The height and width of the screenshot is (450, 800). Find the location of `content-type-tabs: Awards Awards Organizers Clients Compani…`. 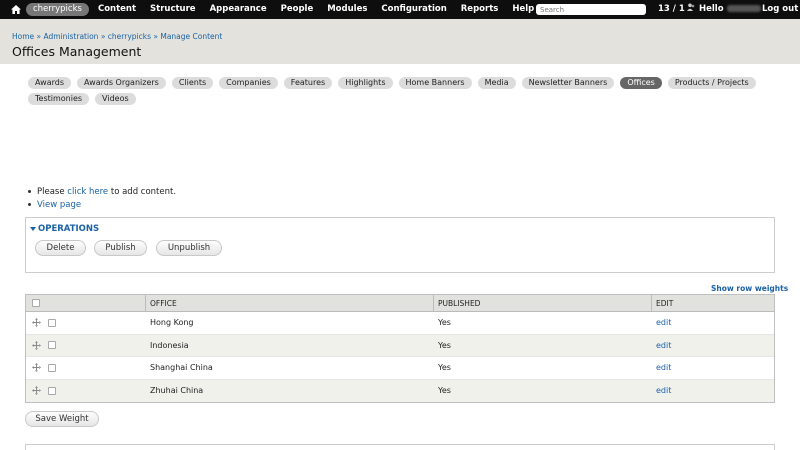

content-type-tabs: Awards Awards Organizers Clients Compani… is located at coordinates (398, 91).